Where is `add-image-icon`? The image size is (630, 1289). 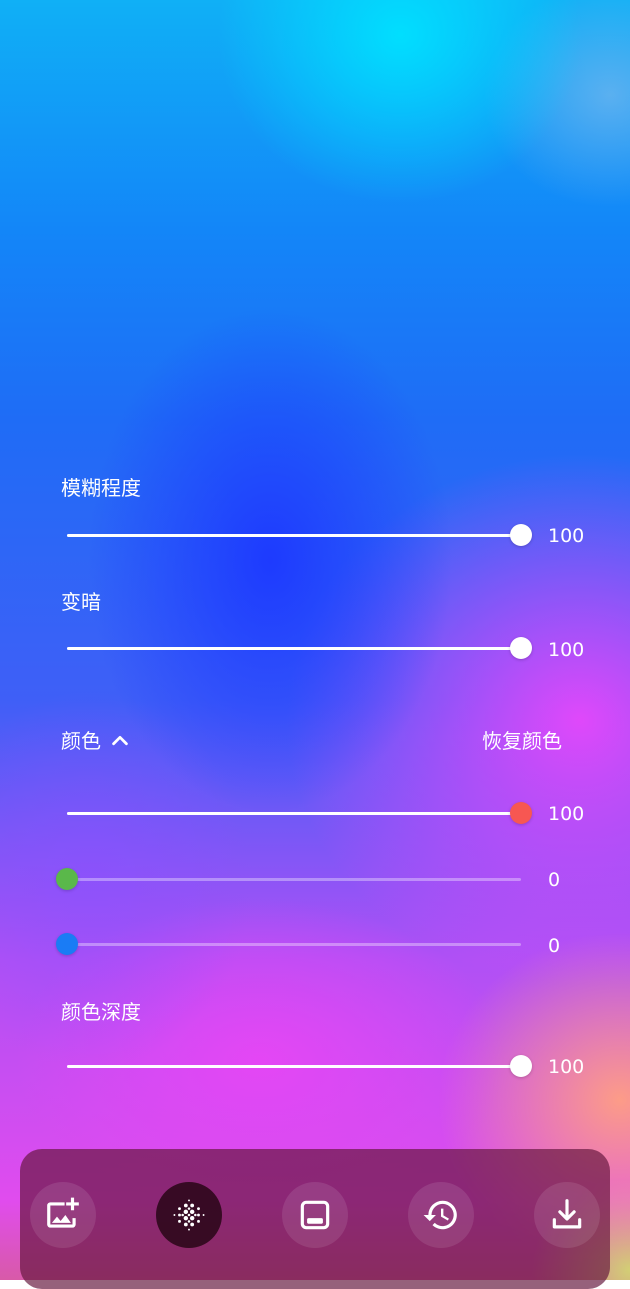 add-image-icon is located at coordinates (63, 1212).